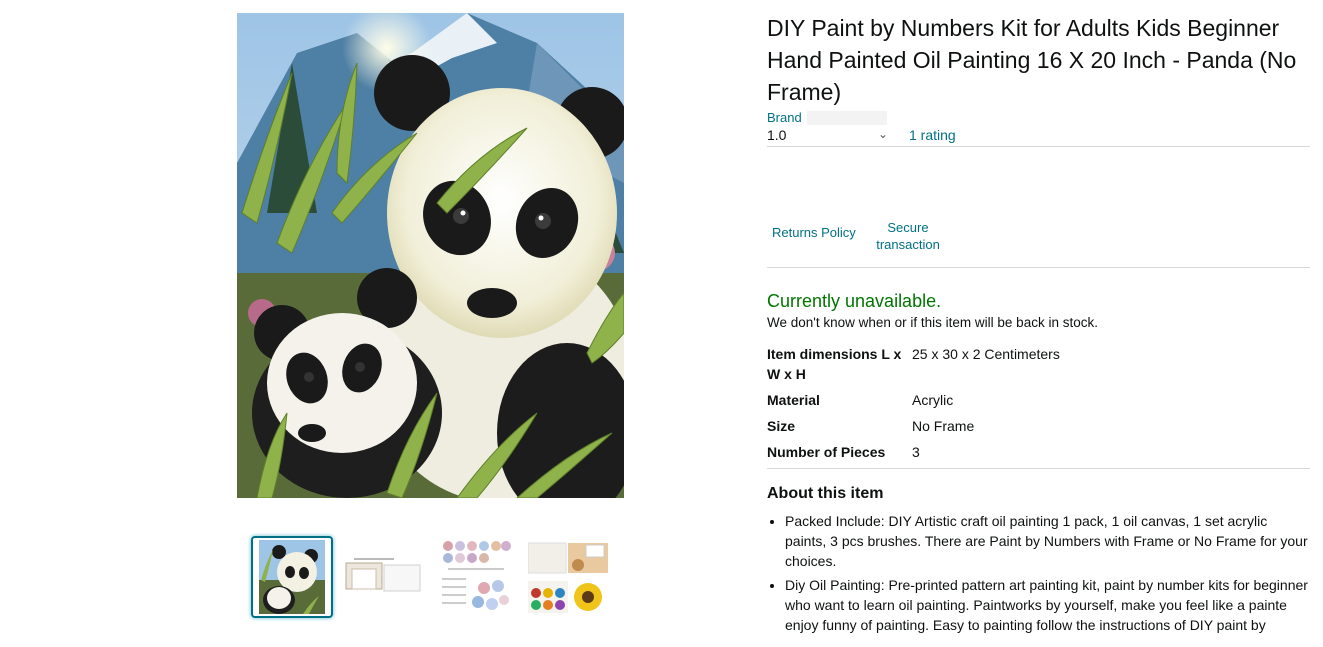 The image size is (1323, 647). Describe the element at coordinates (476, 577) in the screenshot. I see `thumbnail-paint-set` at that location.